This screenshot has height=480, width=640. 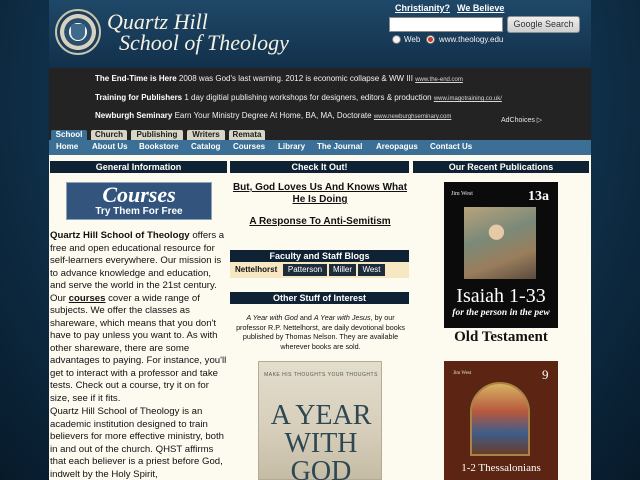 I want to click on courses-banner-title: Courses, so click(x=139, y=194).